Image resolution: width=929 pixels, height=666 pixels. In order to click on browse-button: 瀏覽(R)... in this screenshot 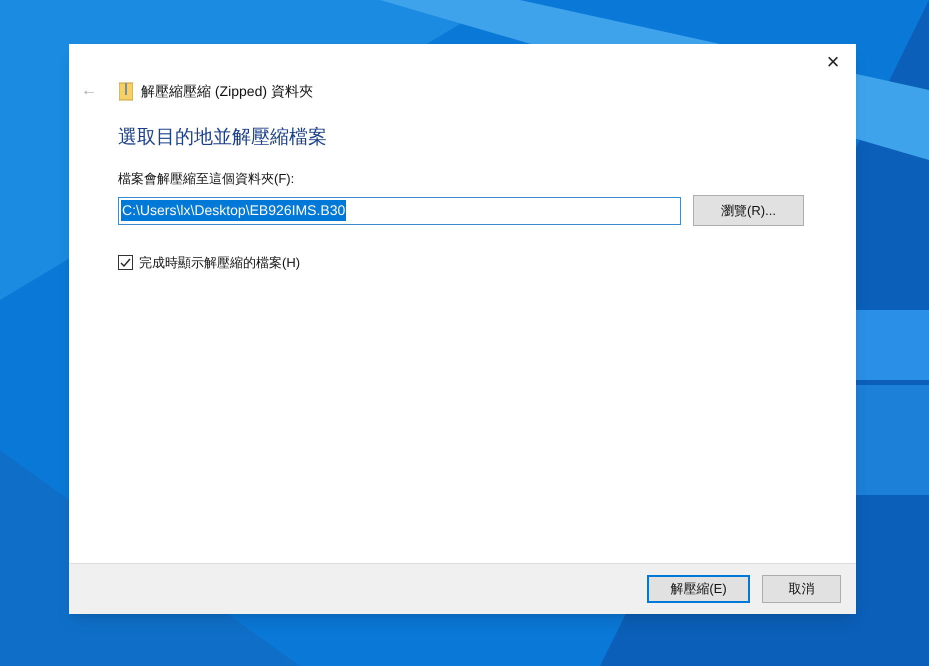, I will do `click(748, 210)`.